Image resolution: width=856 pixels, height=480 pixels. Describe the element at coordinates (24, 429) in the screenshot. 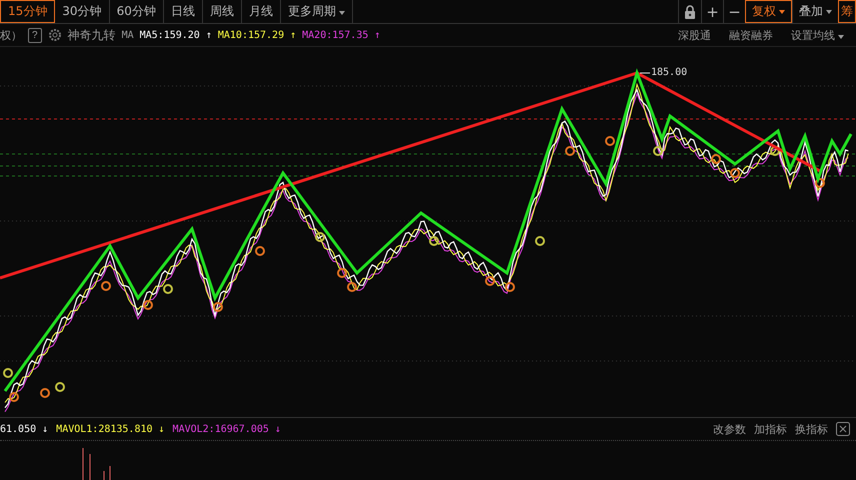

I see `volume-value: 61.050 ↓` at that location.